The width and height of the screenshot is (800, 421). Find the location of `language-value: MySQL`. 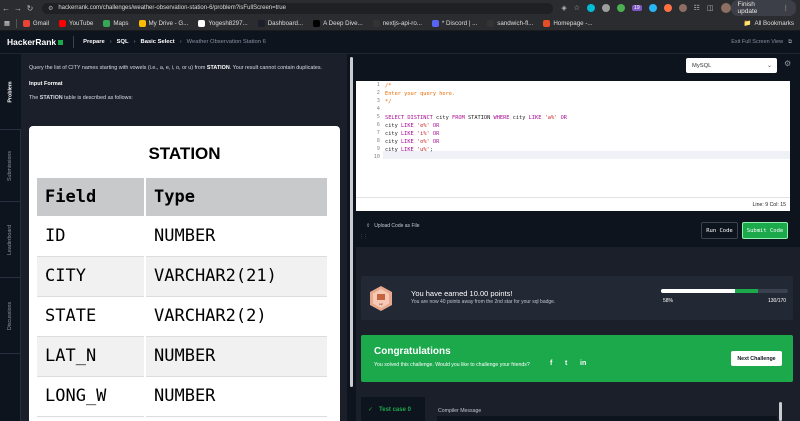

language-value: MySQL is located at coordinates (702, 65).